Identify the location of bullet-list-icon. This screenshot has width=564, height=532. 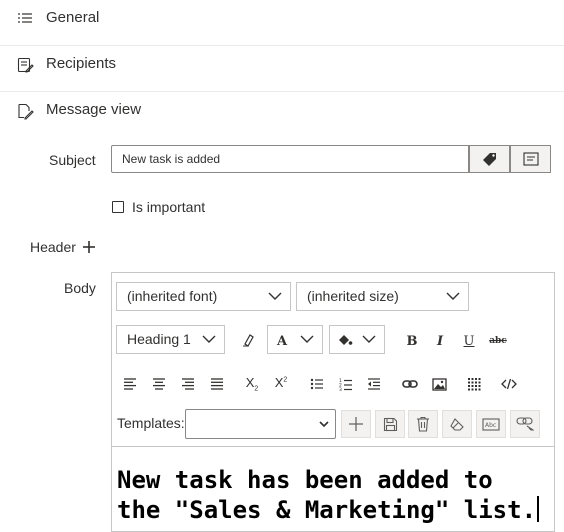
(316, 384).